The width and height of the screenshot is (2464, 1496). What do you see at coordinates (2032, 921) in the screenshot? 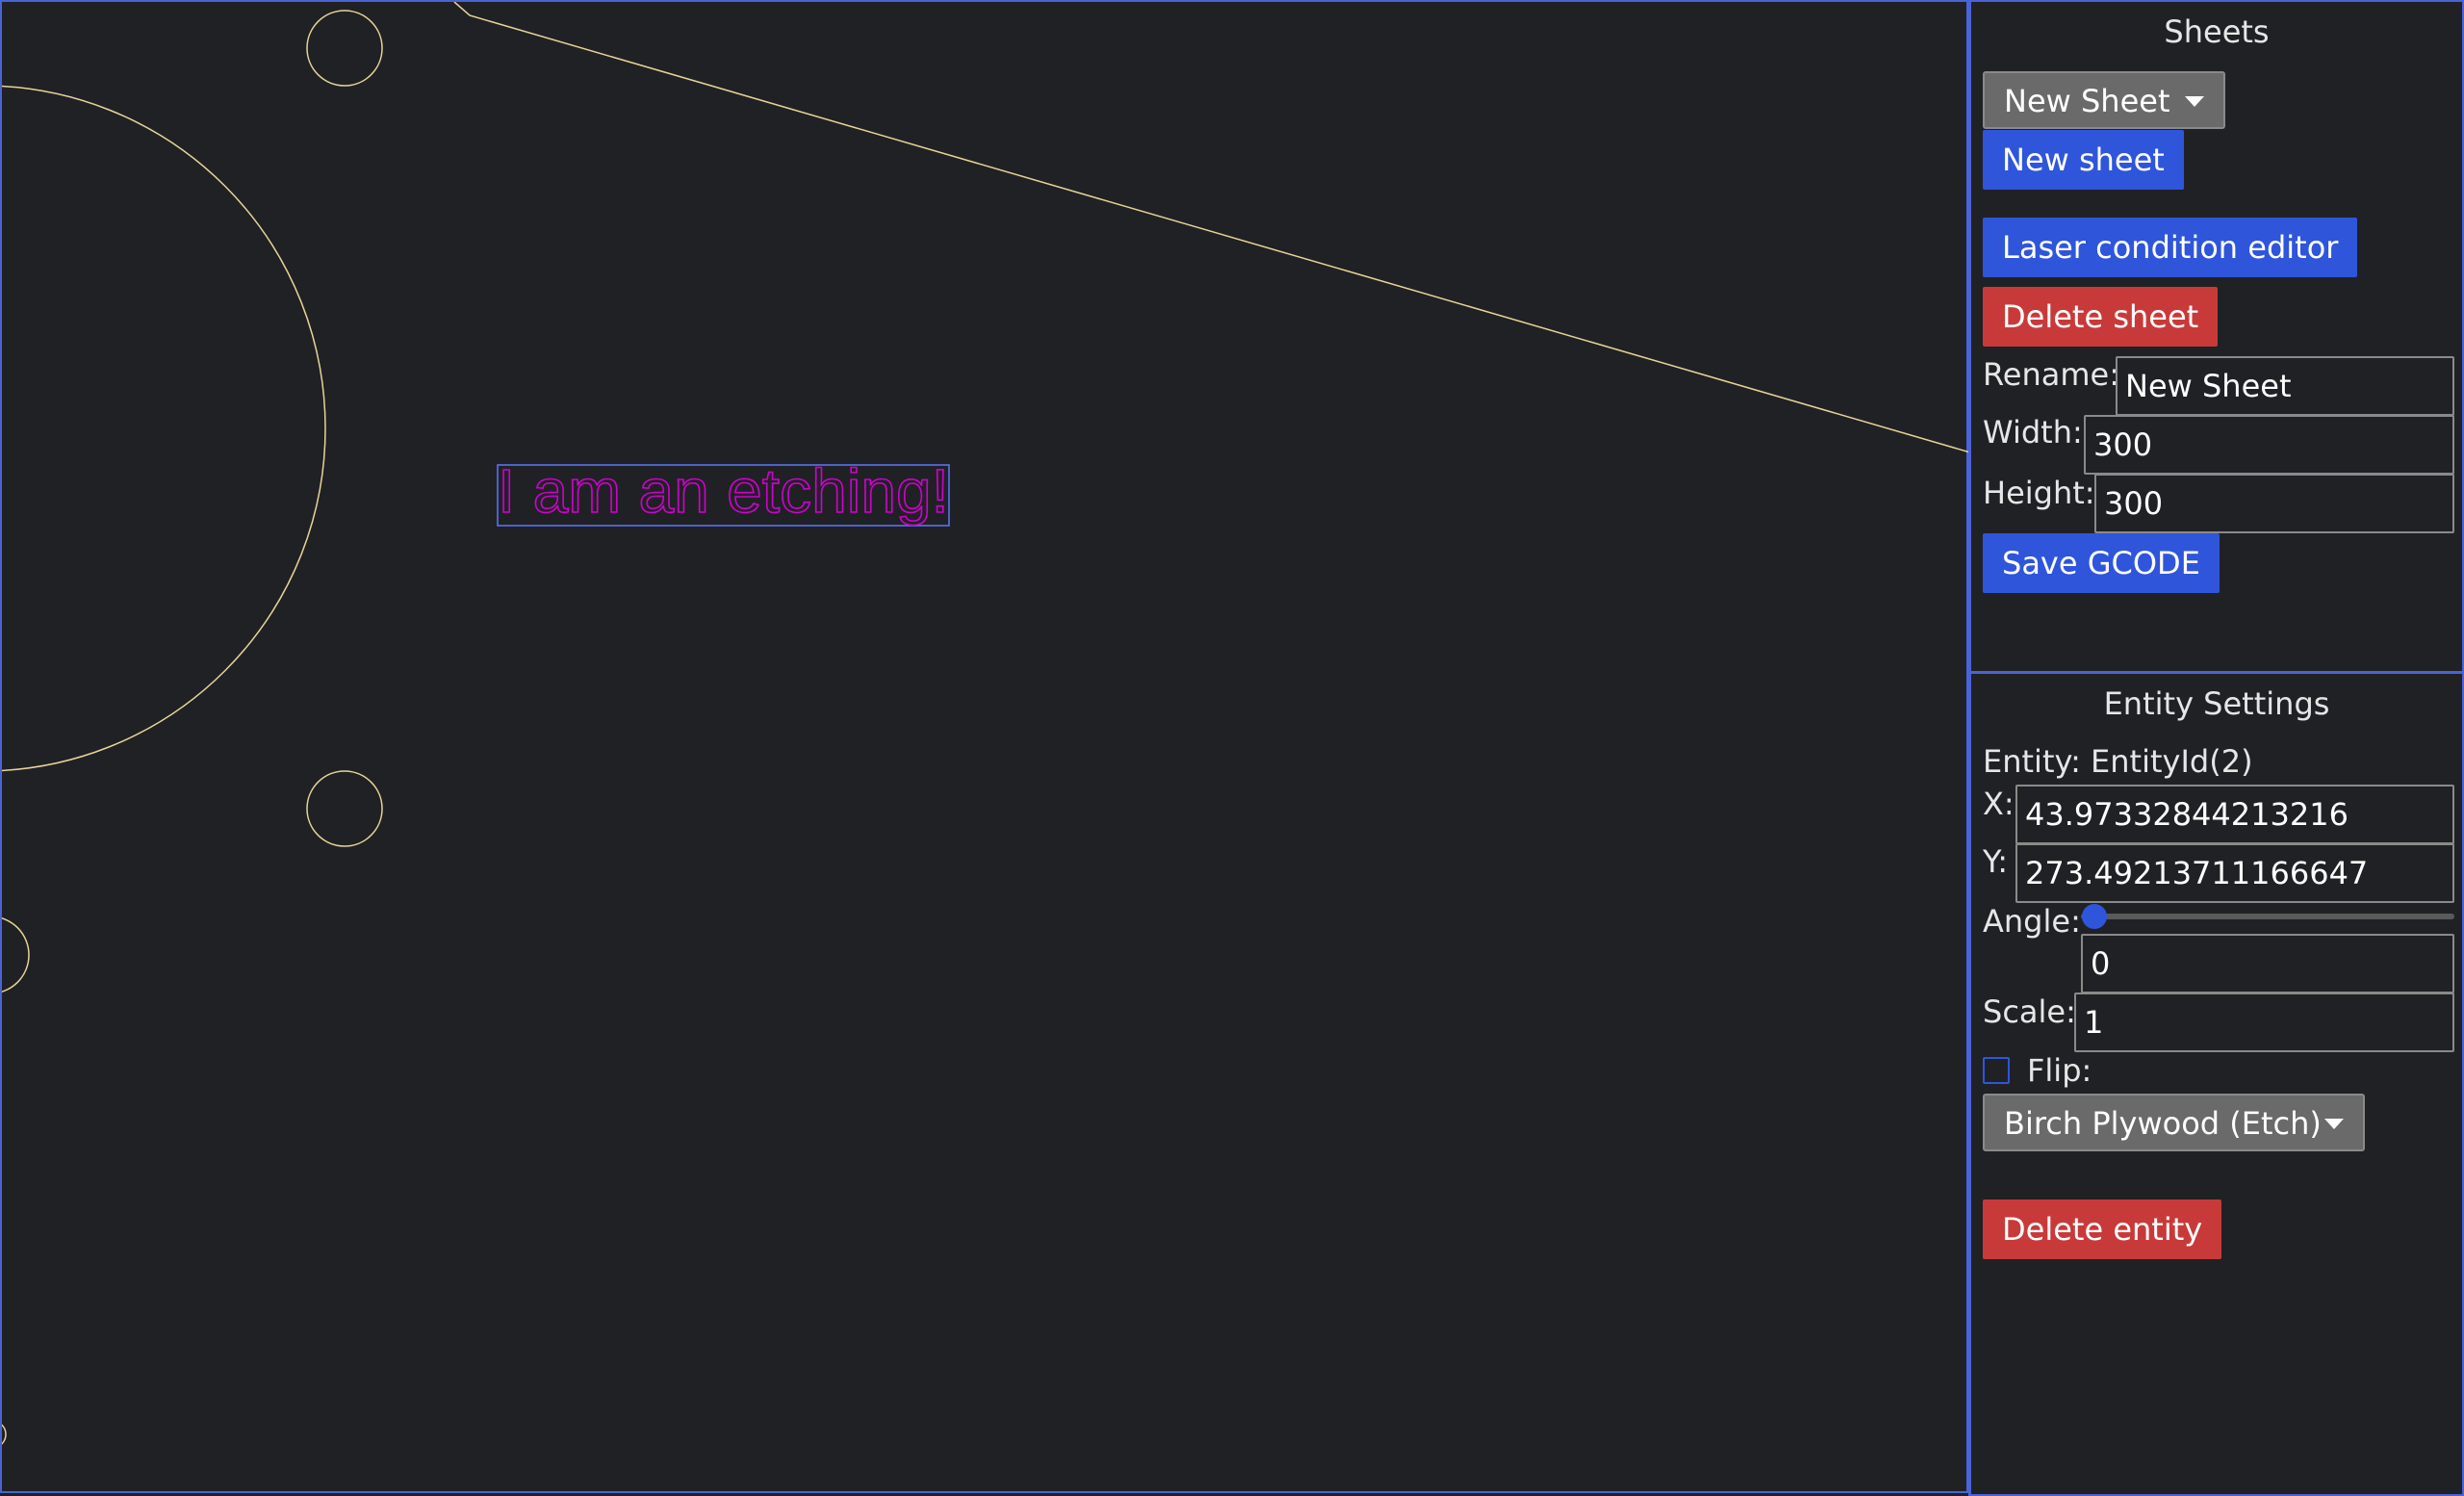
I see `angle-label: Angle:` at bounding box center [2032, 921].